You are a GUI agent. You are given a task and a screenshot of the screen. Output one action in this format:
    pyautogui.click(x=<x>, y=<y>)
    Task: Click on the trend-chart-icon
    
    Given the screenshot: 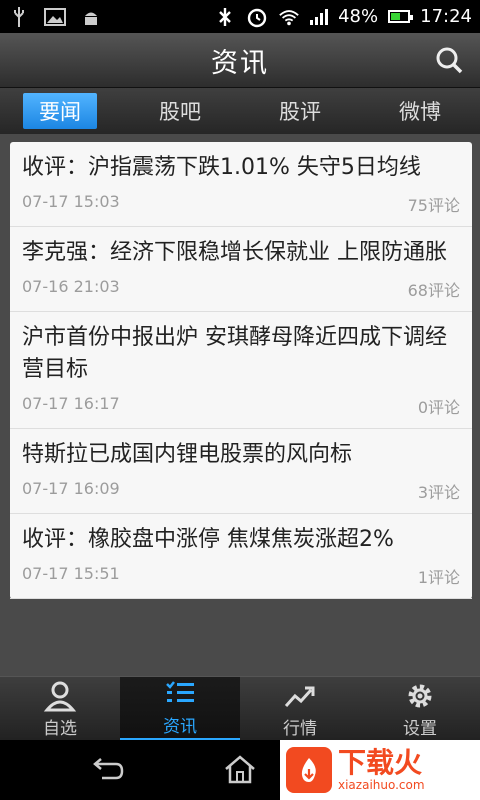 What is the action you would take?
    pyautogui.click(x=299, y=696)
    